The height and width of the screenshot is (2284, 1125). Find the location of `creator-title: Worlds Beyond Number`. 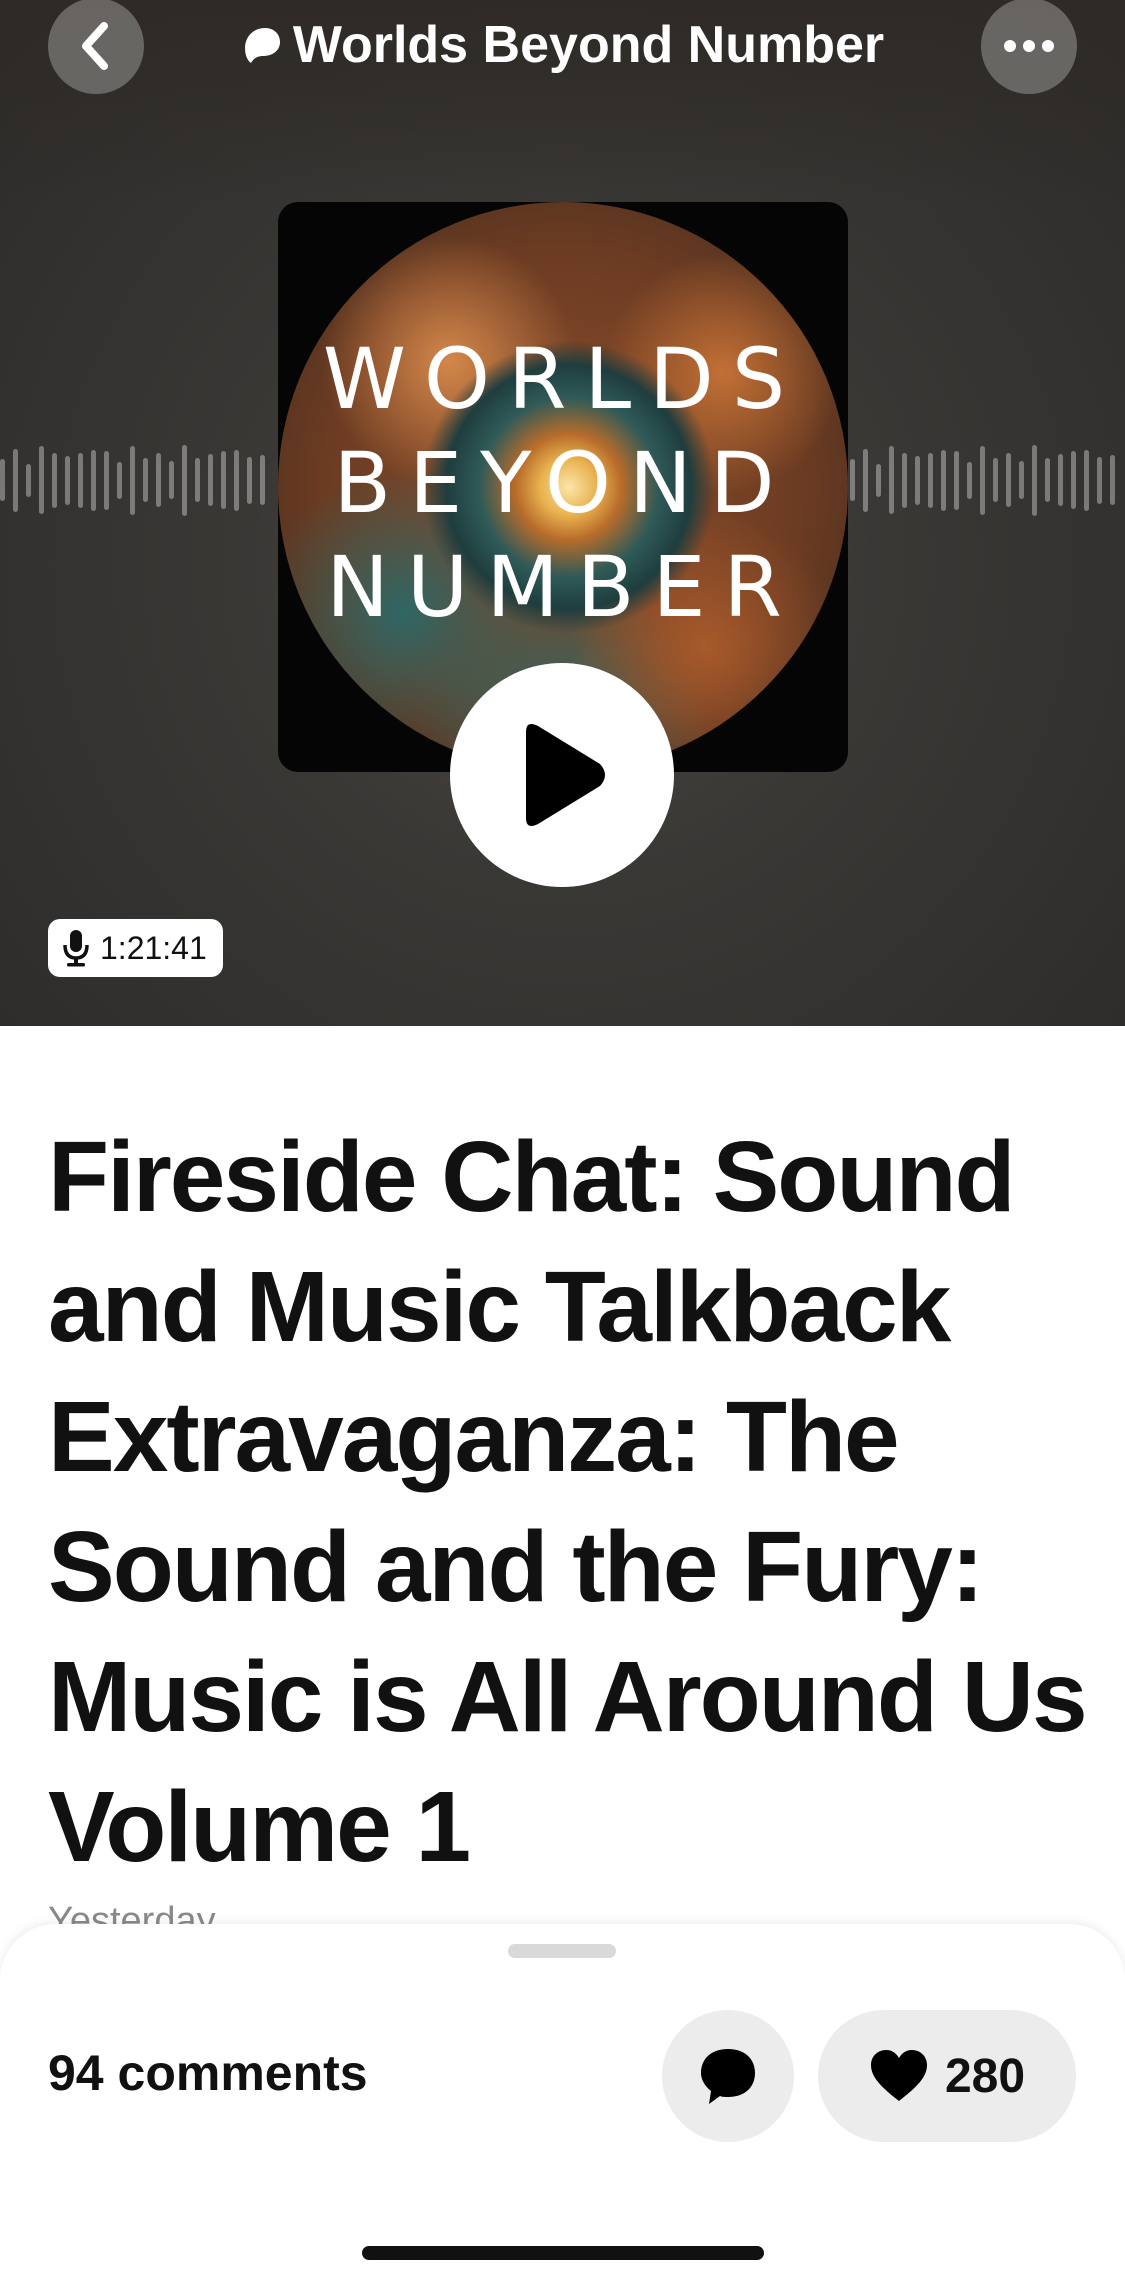

creator-title: Worlds Beyond Number is located at coordinates (562, 45).